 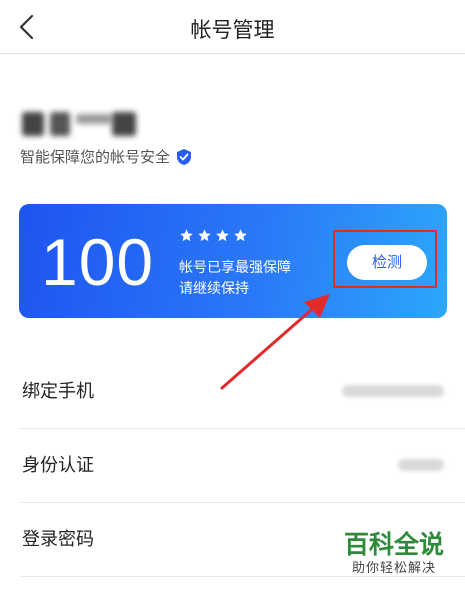 I want to click on watermark-subtitle: 助你轻松解决, so click(x=393, y=568).